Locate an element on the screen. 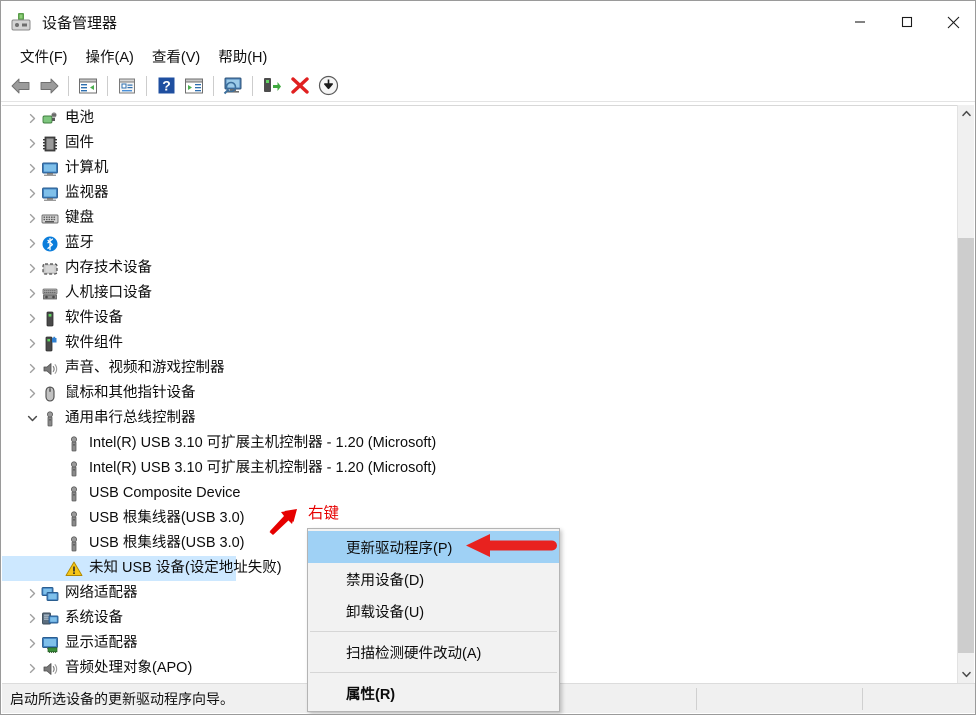 The height and width of the screenshot is (715, 976). help-icon: ? is located at coordinates (166, 86).